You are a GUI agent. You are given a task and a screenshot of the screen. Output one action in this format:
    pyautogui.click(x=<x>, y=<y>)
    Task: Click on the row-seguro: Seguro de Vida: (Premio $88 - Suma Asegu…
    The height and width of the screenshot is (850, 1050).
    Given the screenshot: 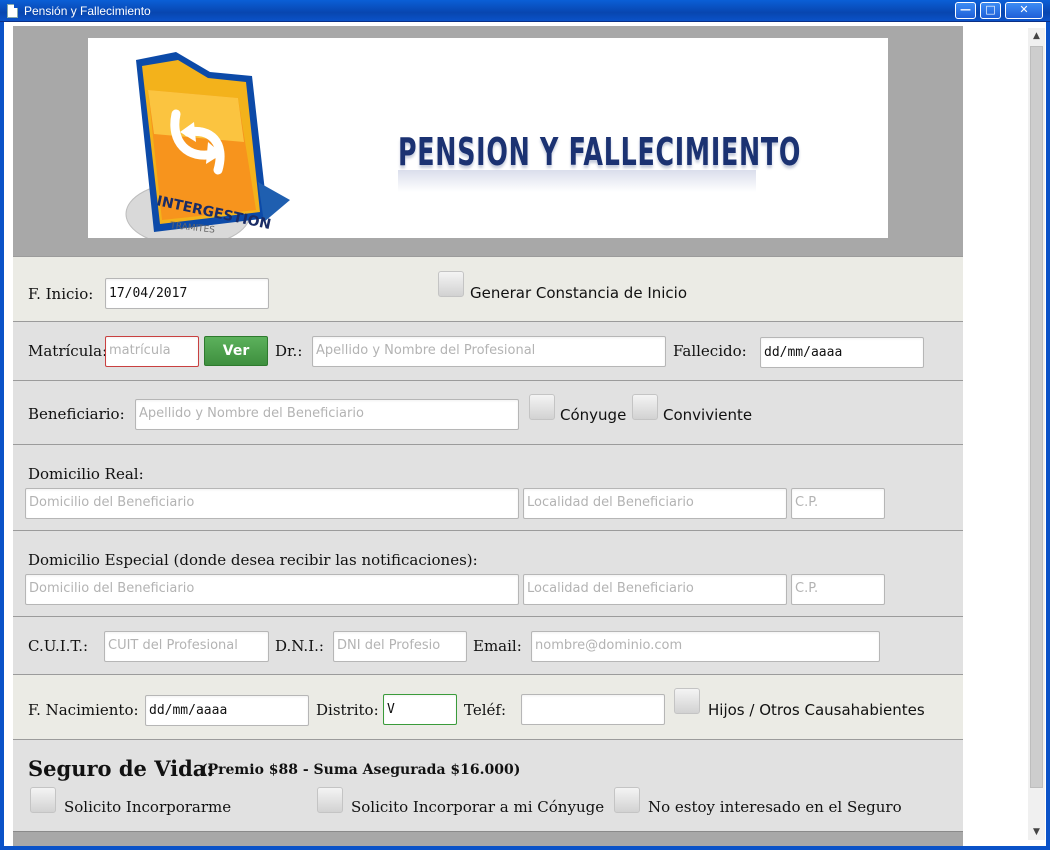 What is the action you would take?
    pyautogui.click(x=488, y=785)
    